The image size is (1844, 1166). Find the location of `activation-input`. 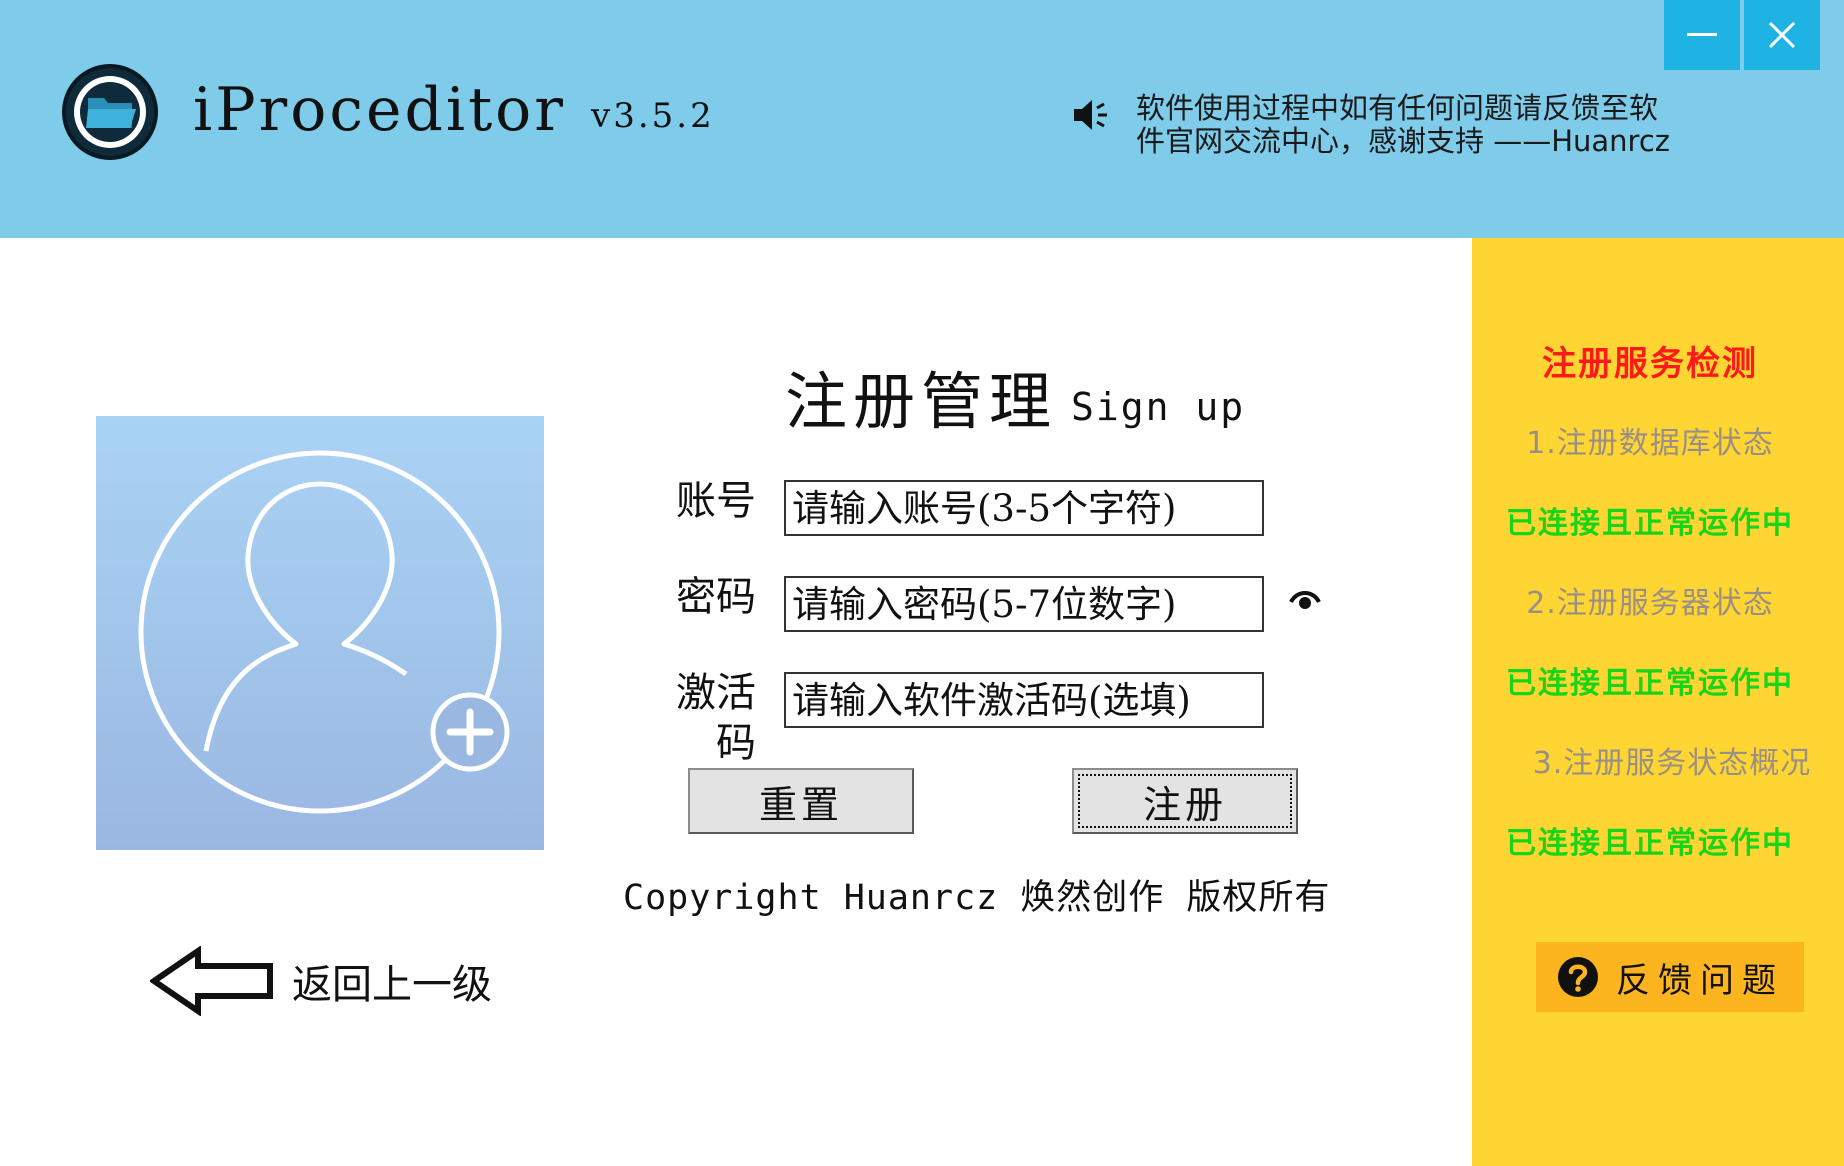

activation-input is located at coordinates (1024, 700).